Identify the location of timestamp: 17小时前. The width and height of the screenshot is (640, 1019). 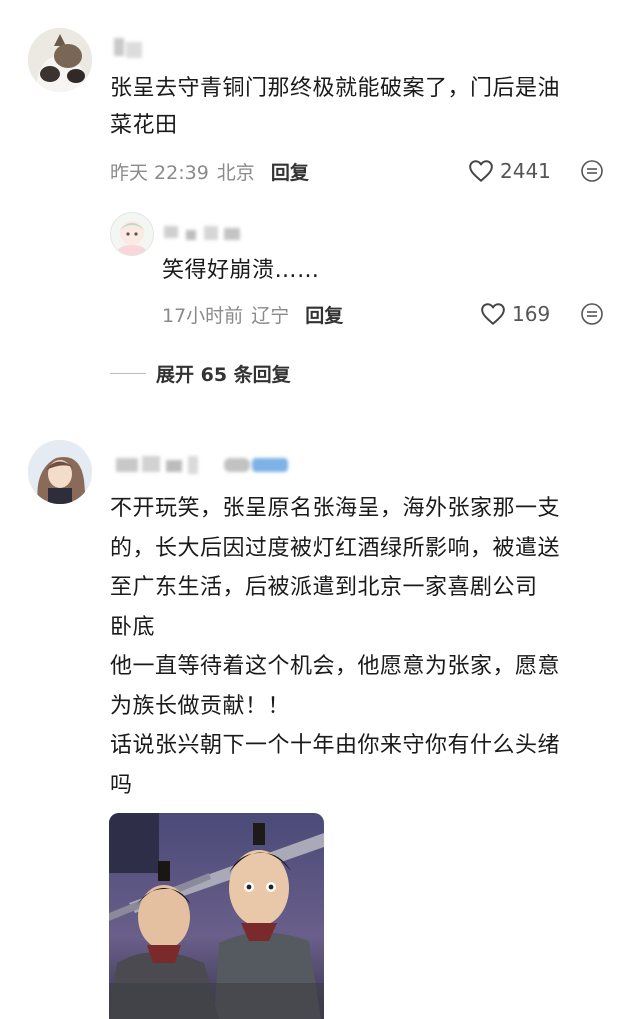
(203, 315).